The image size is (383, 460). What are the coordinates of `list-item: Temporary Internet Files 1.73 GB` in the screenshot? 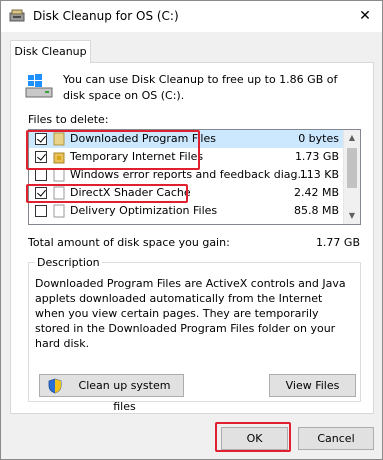 It's located at (186, 157).